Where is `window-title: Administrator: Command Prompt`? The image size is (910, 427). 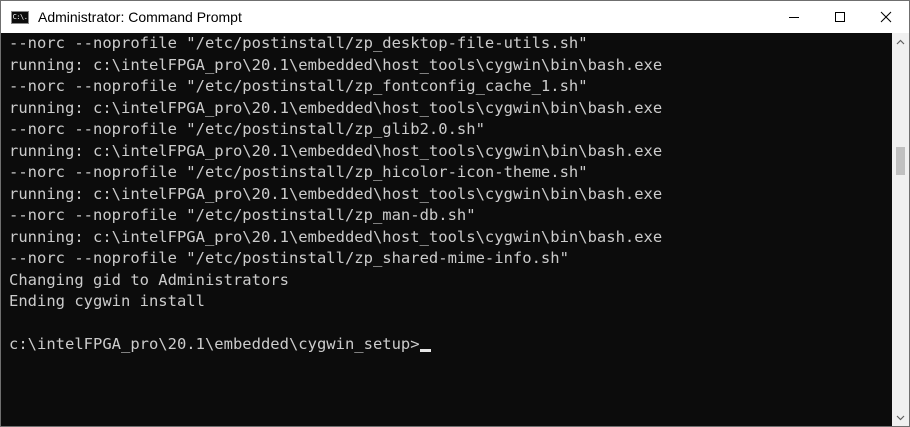 window-title: Administrator: Command Prompt is located at coordinates (140, 17).